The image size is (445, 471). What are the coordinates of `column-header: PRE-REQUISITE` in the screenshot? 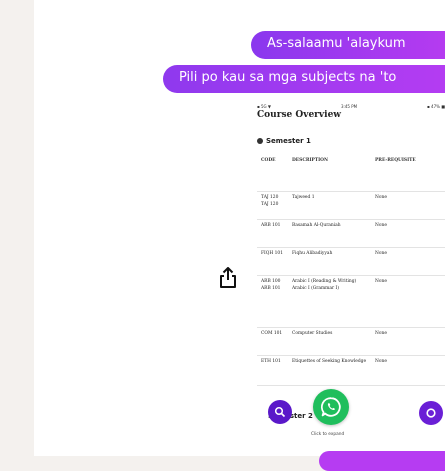 It's located at (408, 173).